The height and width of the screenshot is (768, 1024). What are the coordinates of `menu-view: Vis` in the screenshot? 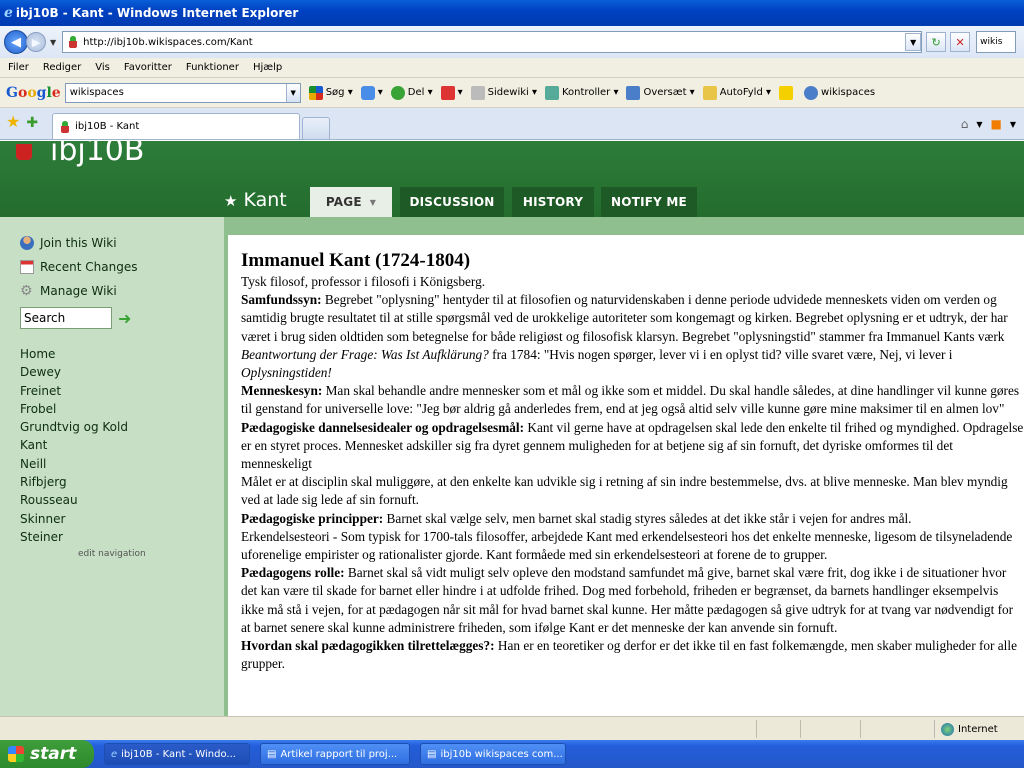 It's located at (102, 67).